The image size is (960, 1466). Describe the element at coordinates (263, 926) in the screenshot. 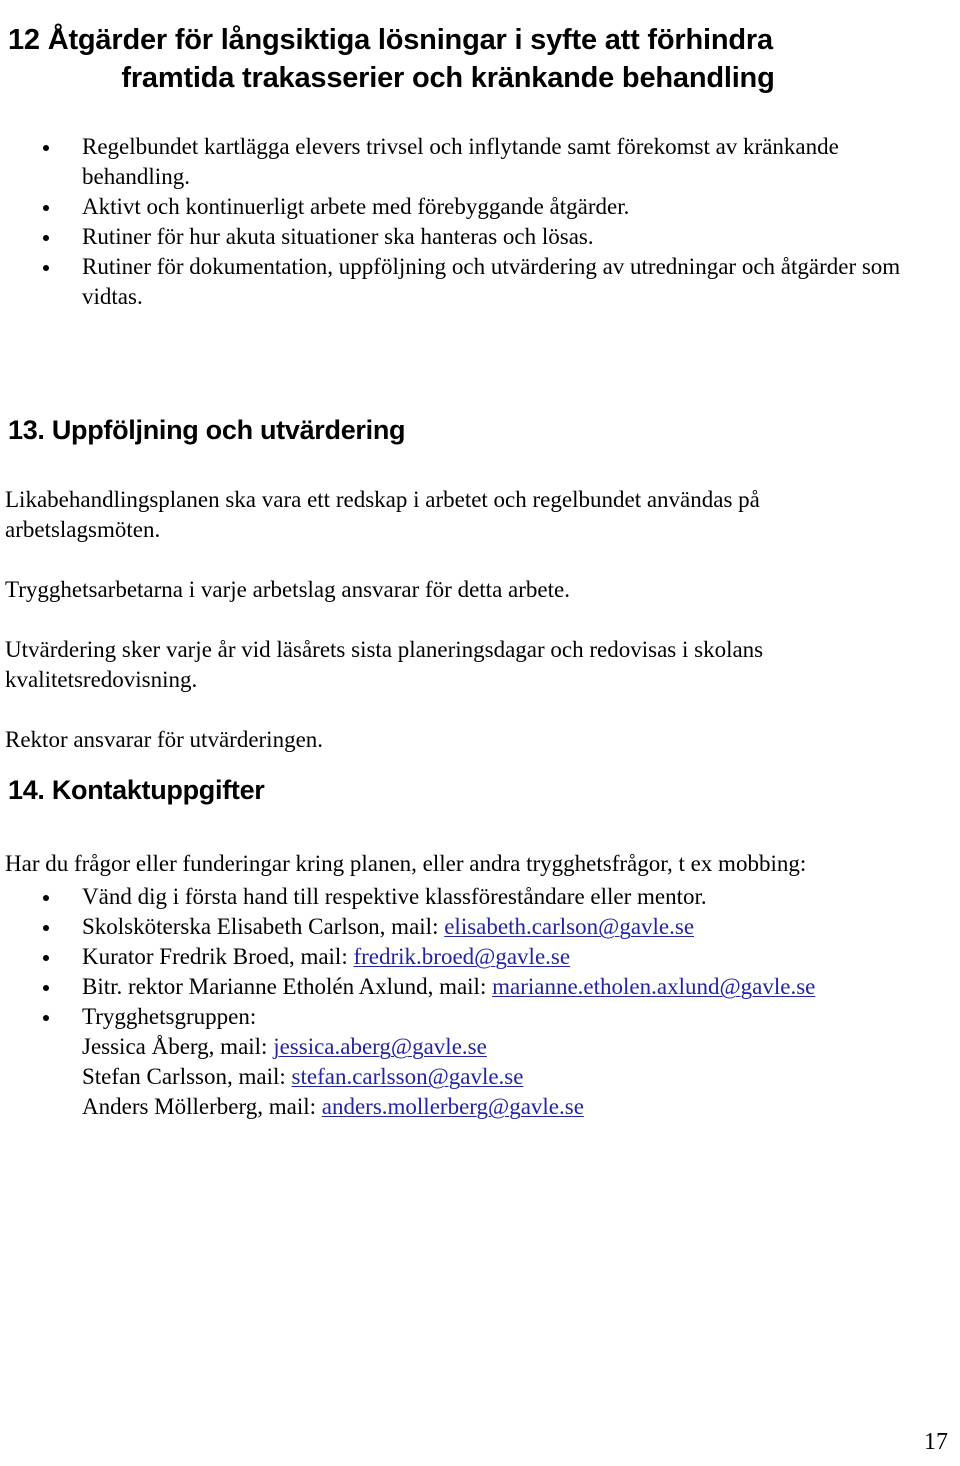

I see `contact-label: Skolsköterska Elisabeth Carlson, mail:` at that location.